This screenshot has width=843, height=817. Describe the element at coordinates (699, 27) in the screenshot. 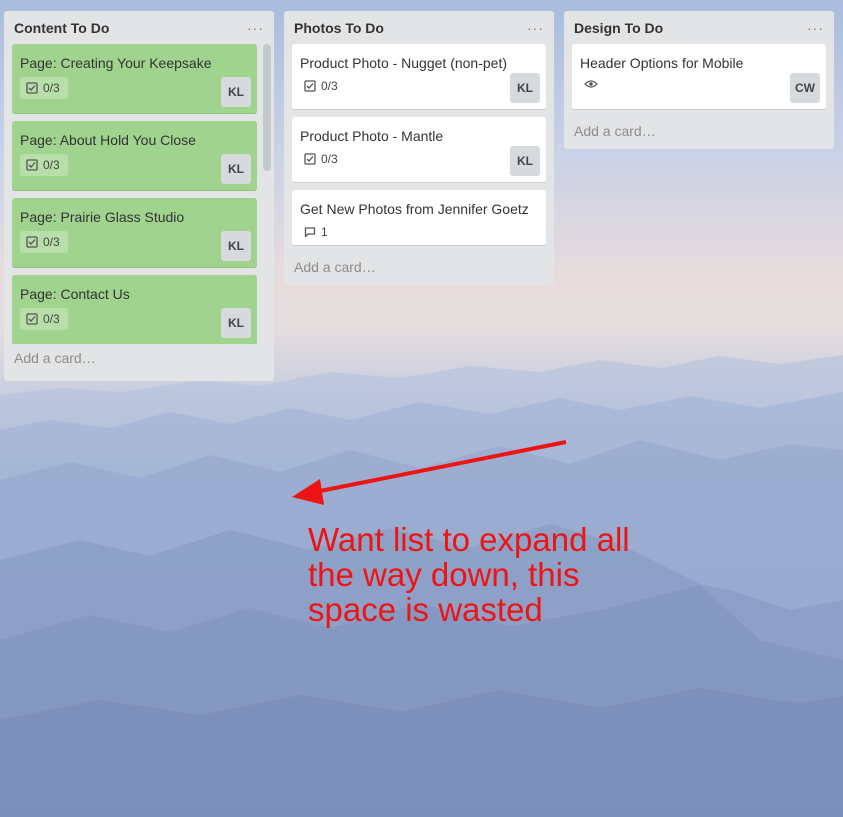

I see `list-header: Design To Do ···` at that location.